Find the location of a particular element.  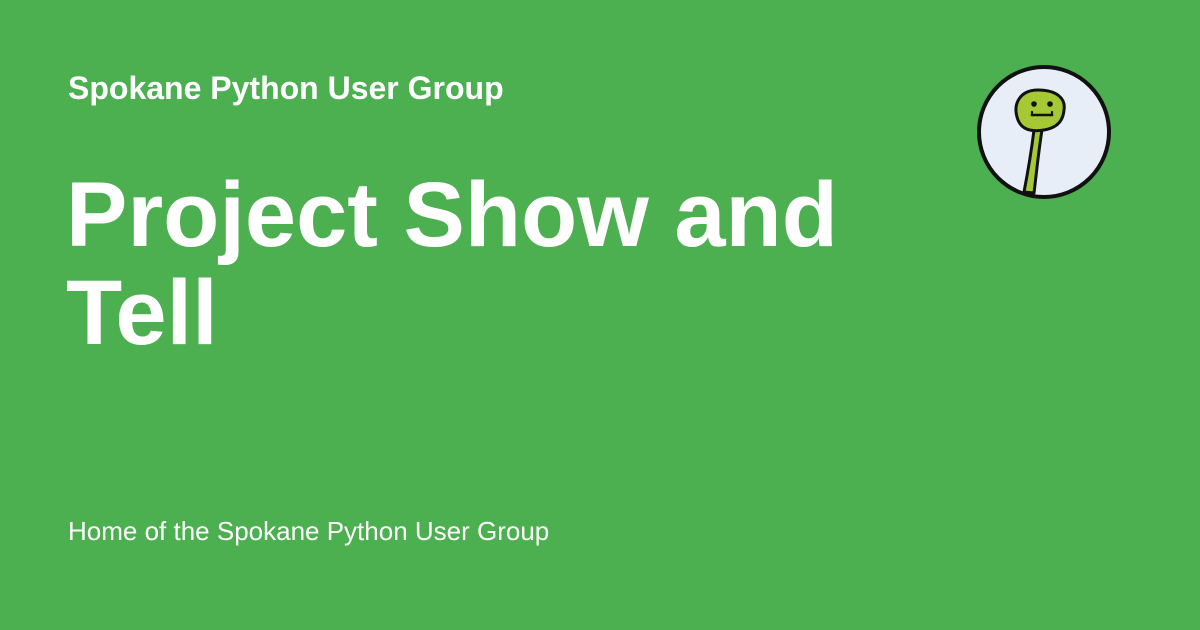

site-tagline: Home of the Spokane Python User Group is located at coordinates (309, 531).